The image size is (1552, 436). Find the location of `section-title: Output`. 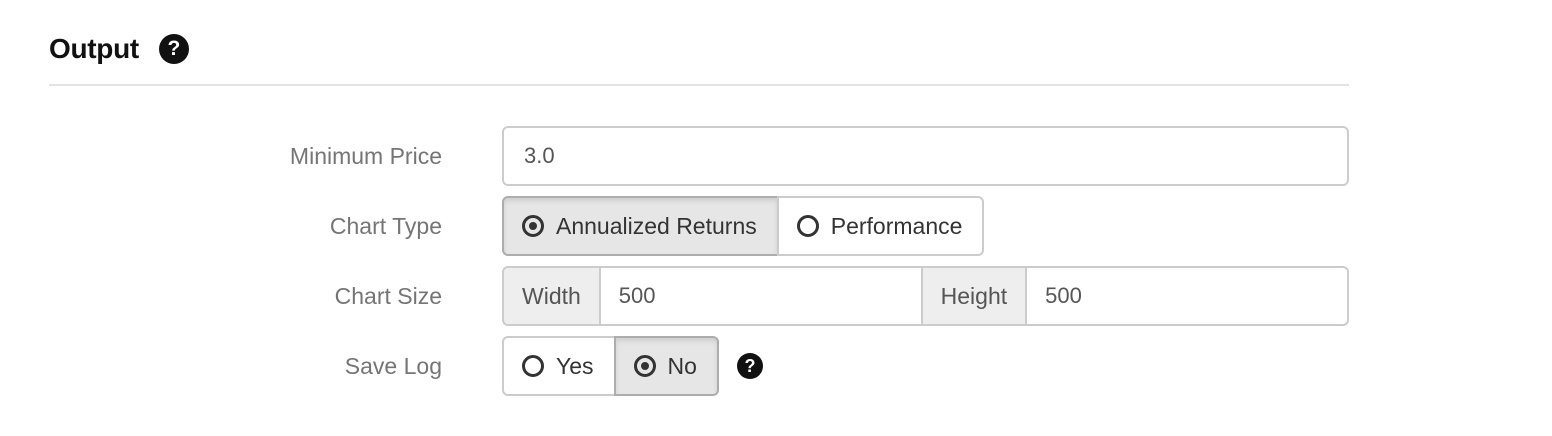

section-title: Output is located at coordinates (94, 48).